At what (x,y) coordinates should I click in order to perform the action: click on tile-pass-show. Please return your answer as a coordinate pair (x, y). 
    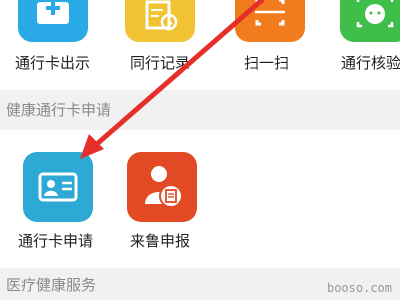
    Looking at the image, I should click on (53, 21).